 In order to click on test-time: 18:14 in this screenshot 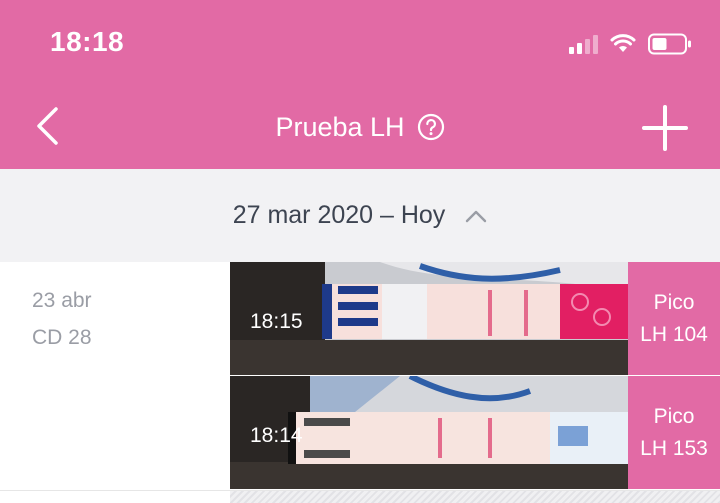, I will do `click(276, 435)`.